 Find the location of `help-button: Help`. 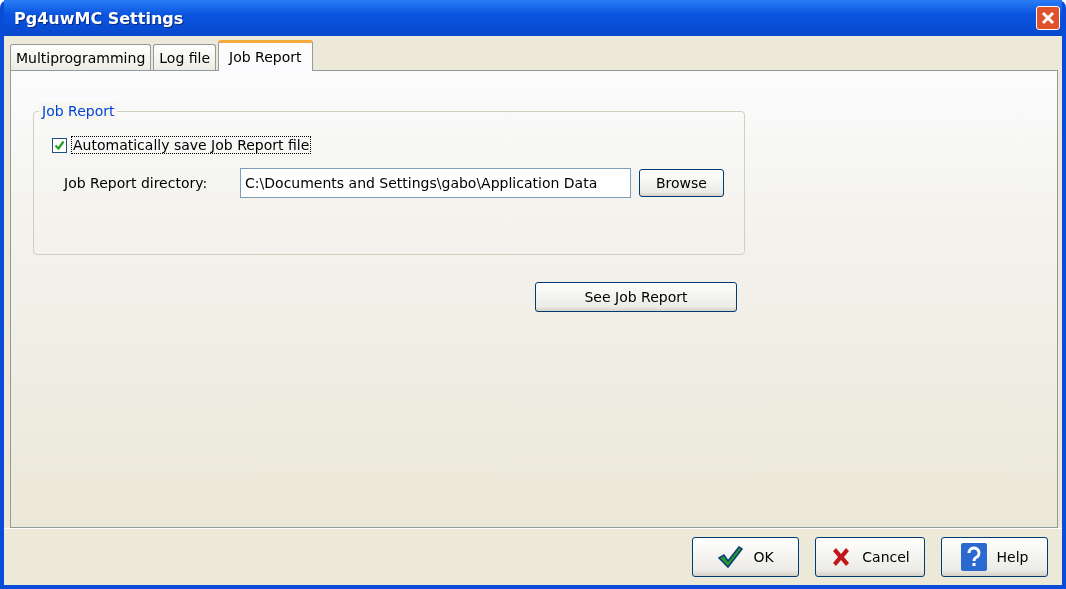

help-button: Help is located at coordinates (994, 557).